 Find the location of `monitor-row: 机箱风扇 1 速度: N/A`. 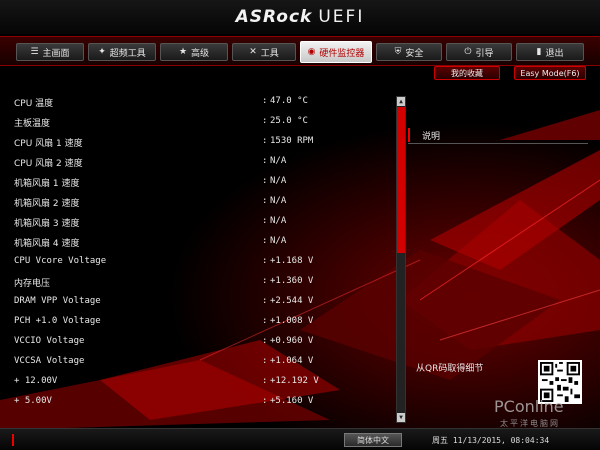

monitor-row: 机箱风扇 1 速度: N/A is located at coordinates (197, 182).